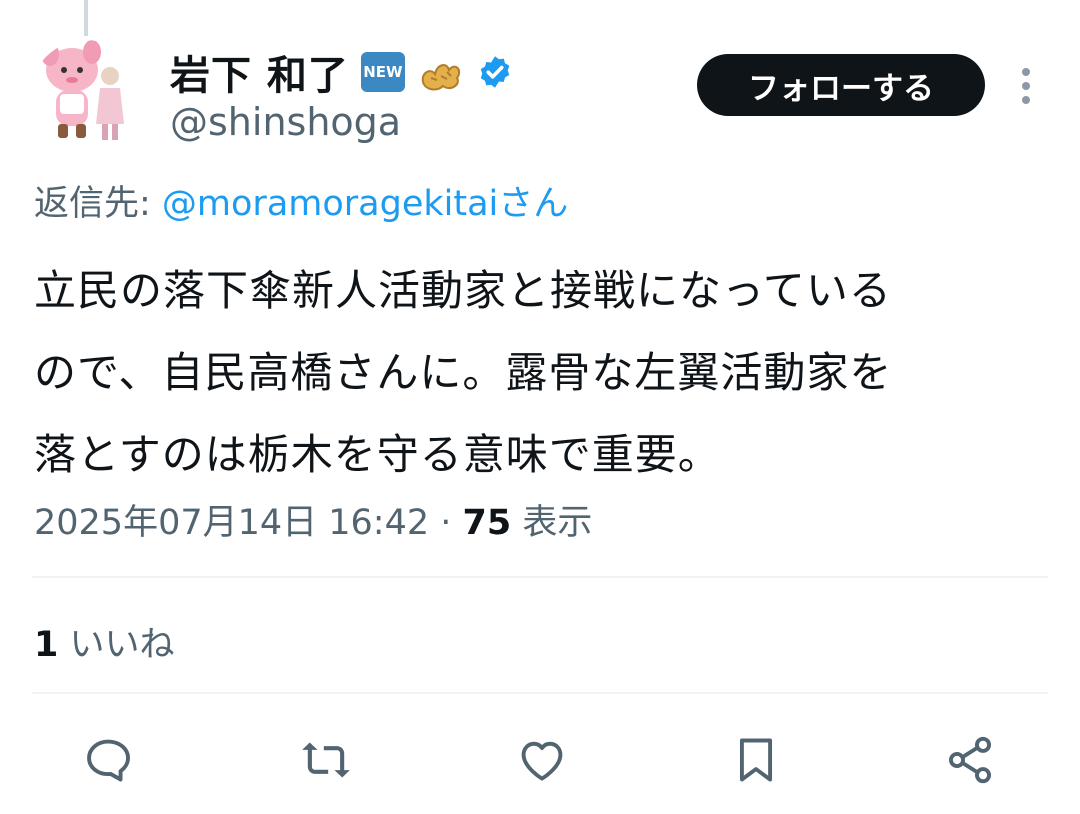 The width and height of the screenshot is (1080, 814). What do you see at coordinates (259, 72) in the screenshot?
I see `display-name: 岩下 和了` at bounding box center [259, 72].